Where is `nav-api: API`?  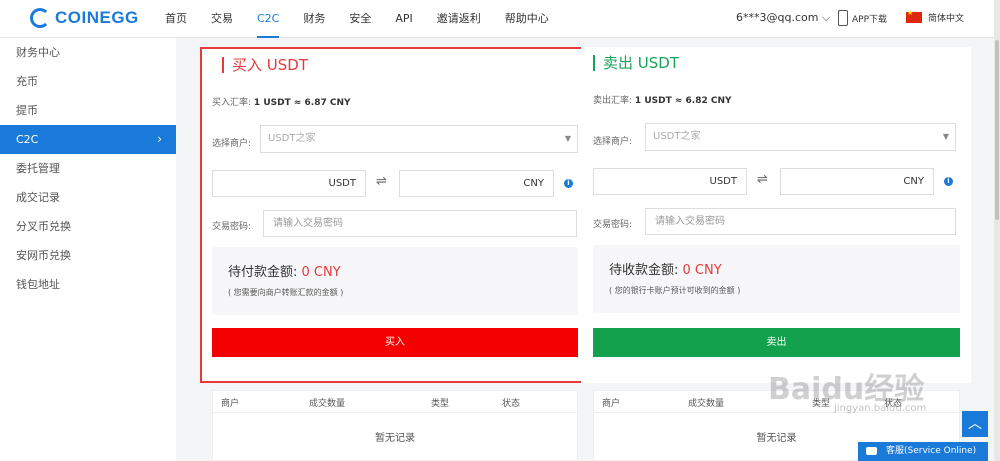
nav-api: API is located at coordinates (403, 19).